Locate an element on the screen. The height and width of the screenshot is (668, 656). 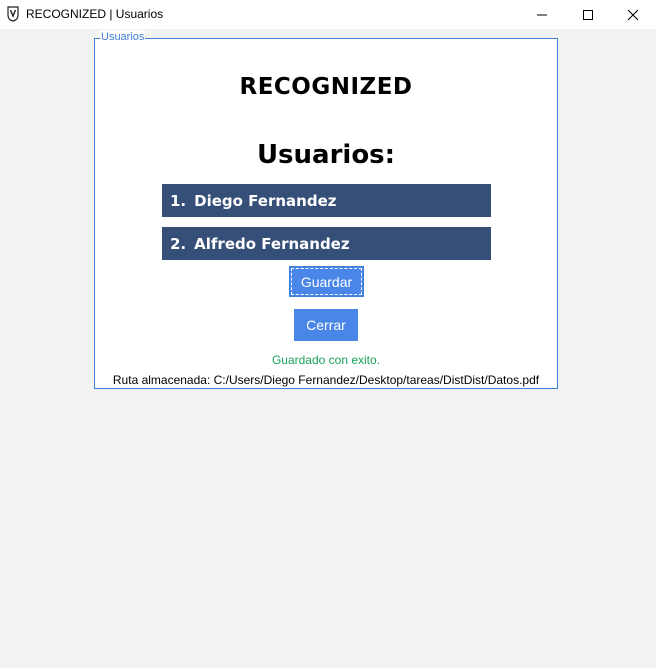
user-row-1: 1. Diego Fernandez is located at coordinates (326, 200).